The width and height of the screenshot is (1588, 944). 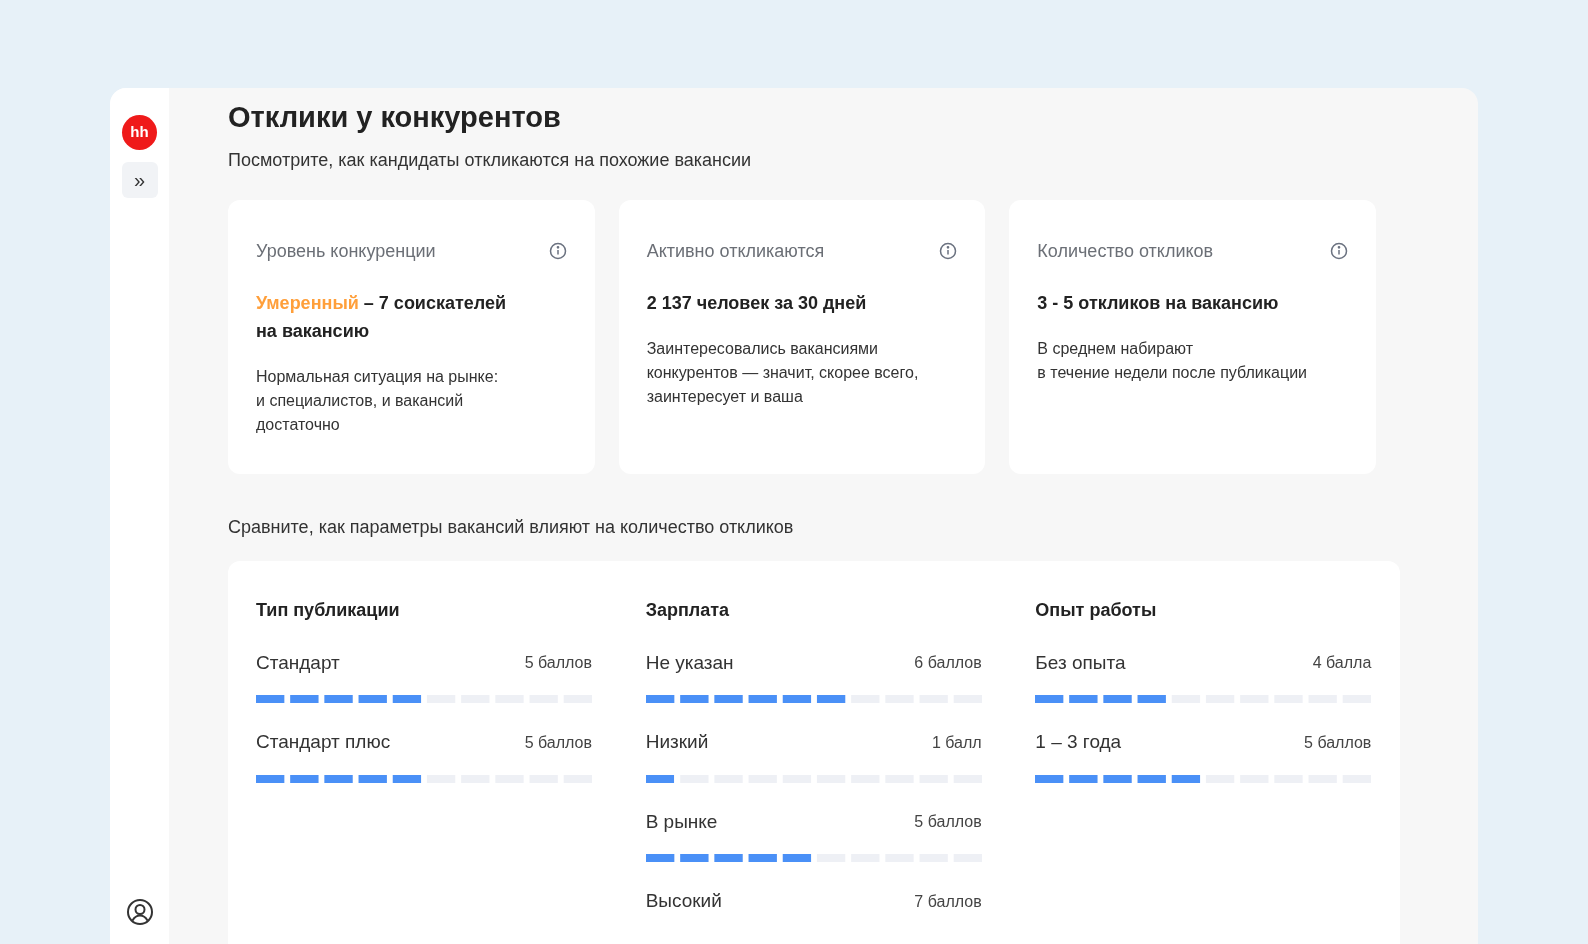 I want to click on card-label: Активно откликаются, so click(x=735, y=251).